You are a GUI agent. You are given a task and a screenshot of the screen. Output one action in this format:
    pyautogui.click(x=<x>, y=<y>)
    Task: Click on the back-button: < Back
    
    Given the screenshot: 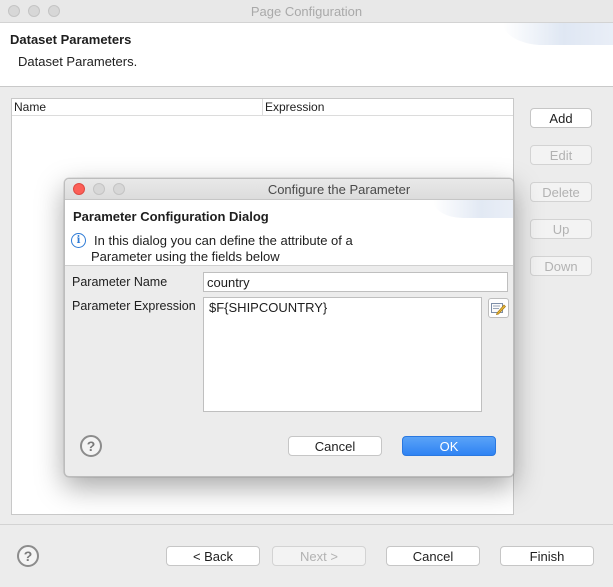 What is the action you would take?
    pyautogui.click(x=213, y=556)
    